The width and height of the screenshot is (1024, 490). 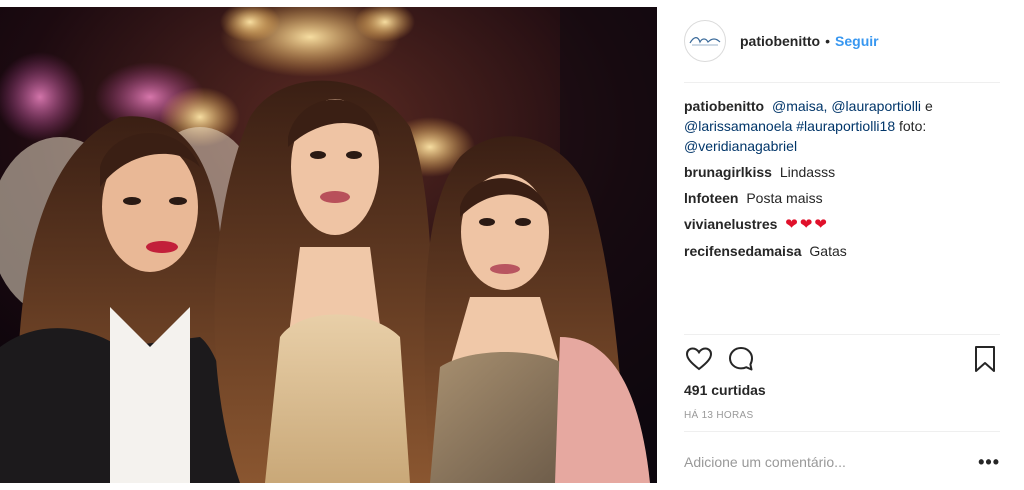 I want to click on author-avatar, so click(x=705, y=41).